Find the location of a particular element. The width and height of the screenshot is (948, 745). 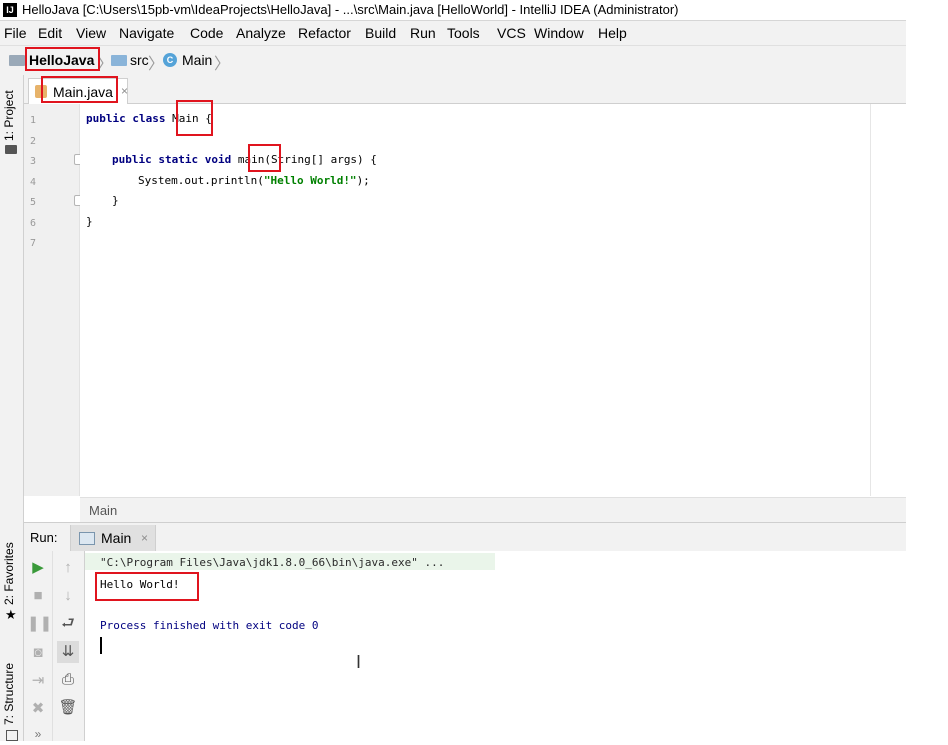

code-line-4: System.out.println("Hello World!"); is located at coordinates (254, 180).